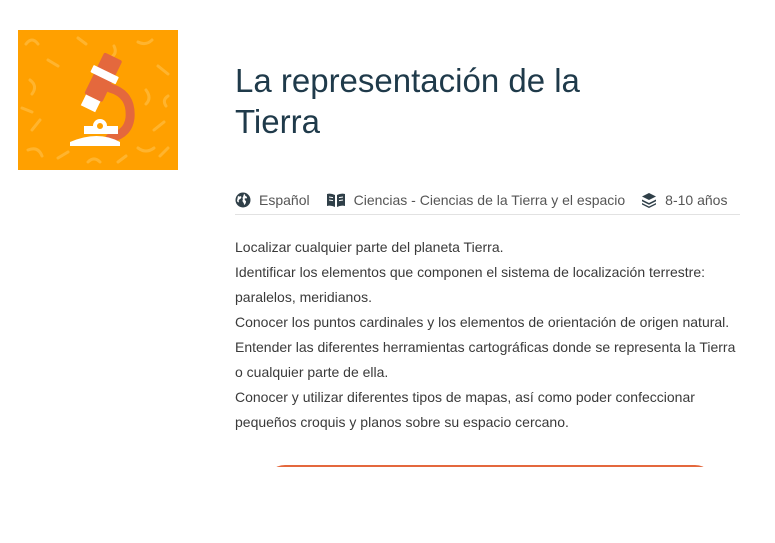 Image resolution: width=775 pixels, height=543 pixels. Describe the element at coordinates (284, 200) in the screenshot. I see `meta-language-label: Español` at that location.